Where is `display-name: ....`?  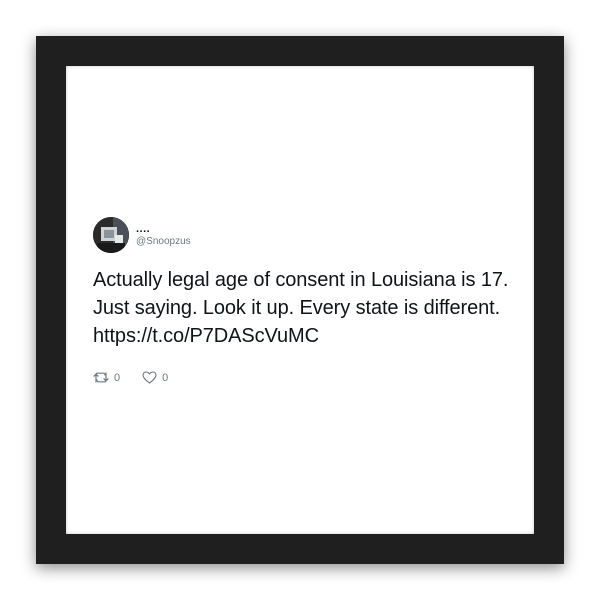 display-name: .... is located at coordinates (163, 229).